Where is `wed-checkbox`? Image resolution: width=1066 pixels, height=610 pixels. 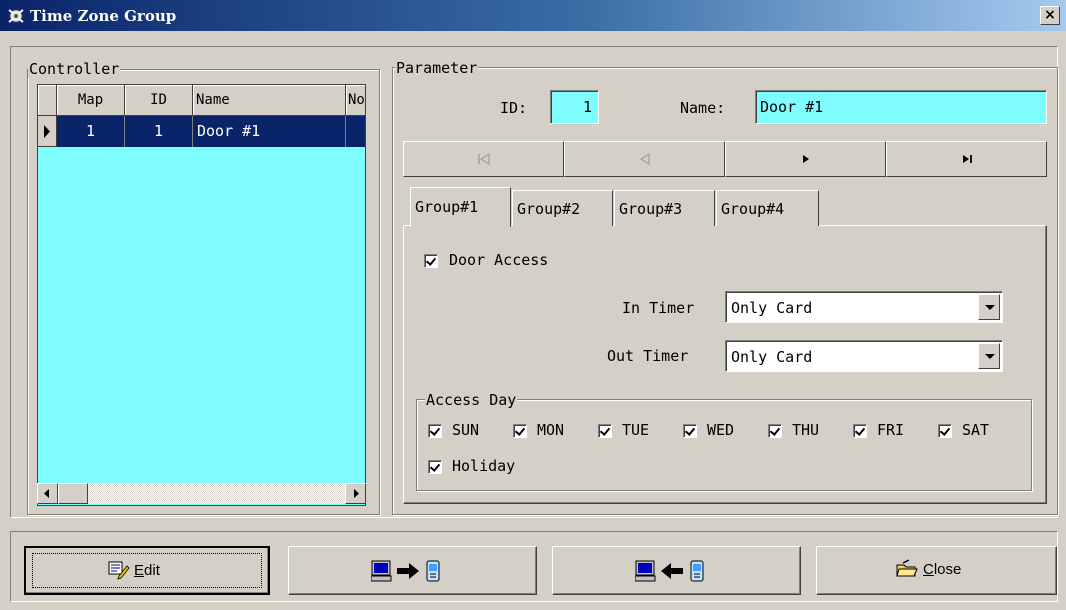
wed-checkbox is located at coordinates (690, 431).